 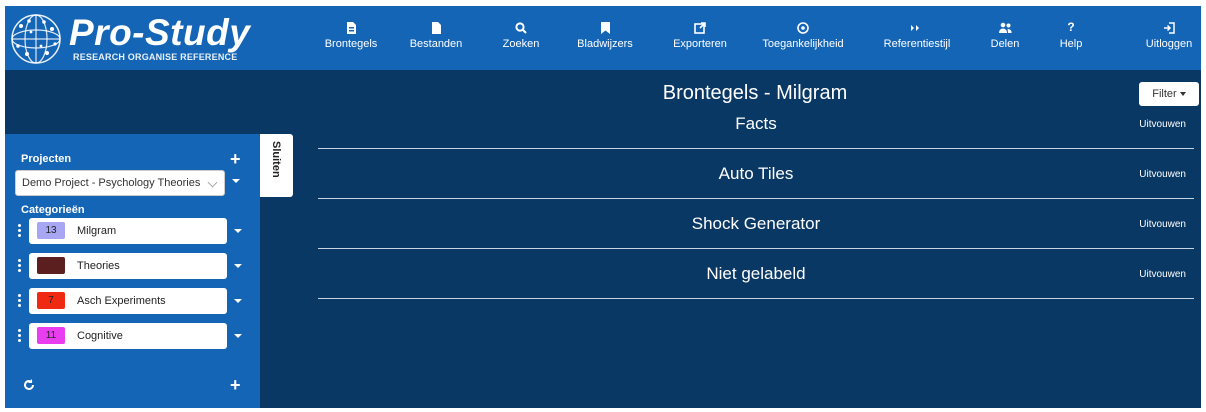 I want to click on nav-label: Bladwijzers, so click(x=605, y=44).